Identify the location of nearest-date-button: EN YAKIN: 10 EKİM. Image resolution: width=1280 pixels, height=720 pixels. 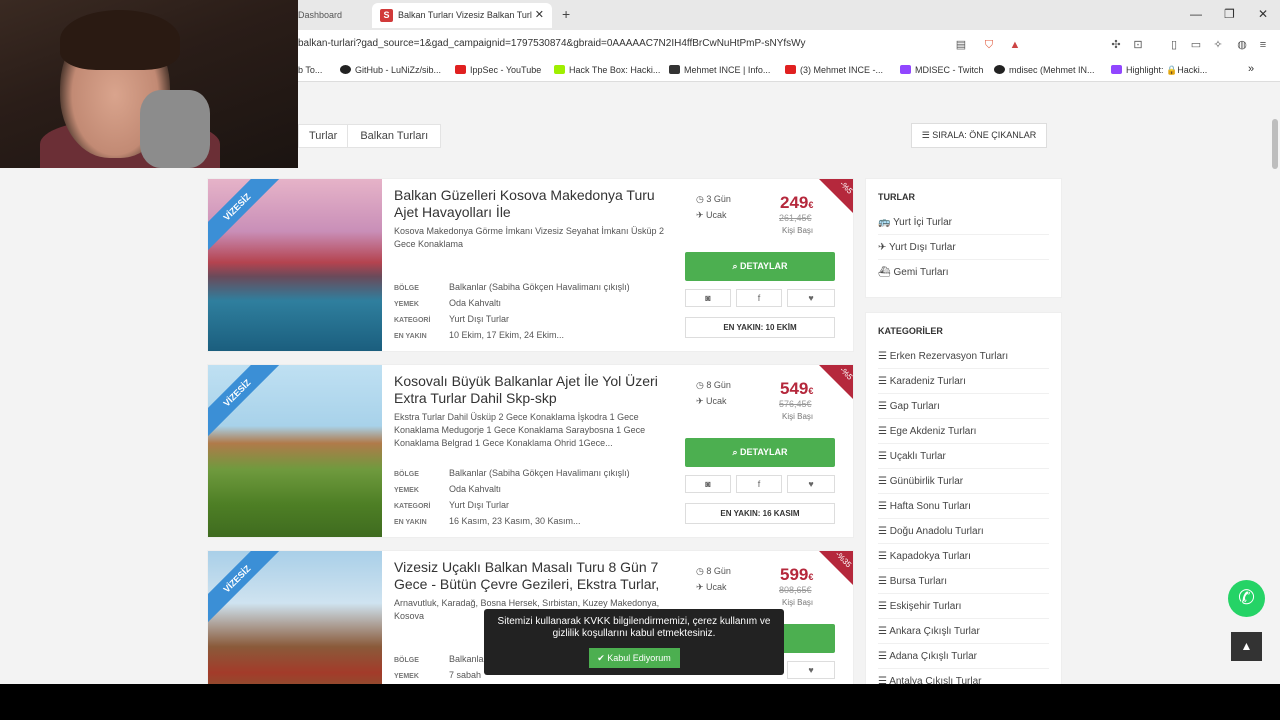
(760, 327).